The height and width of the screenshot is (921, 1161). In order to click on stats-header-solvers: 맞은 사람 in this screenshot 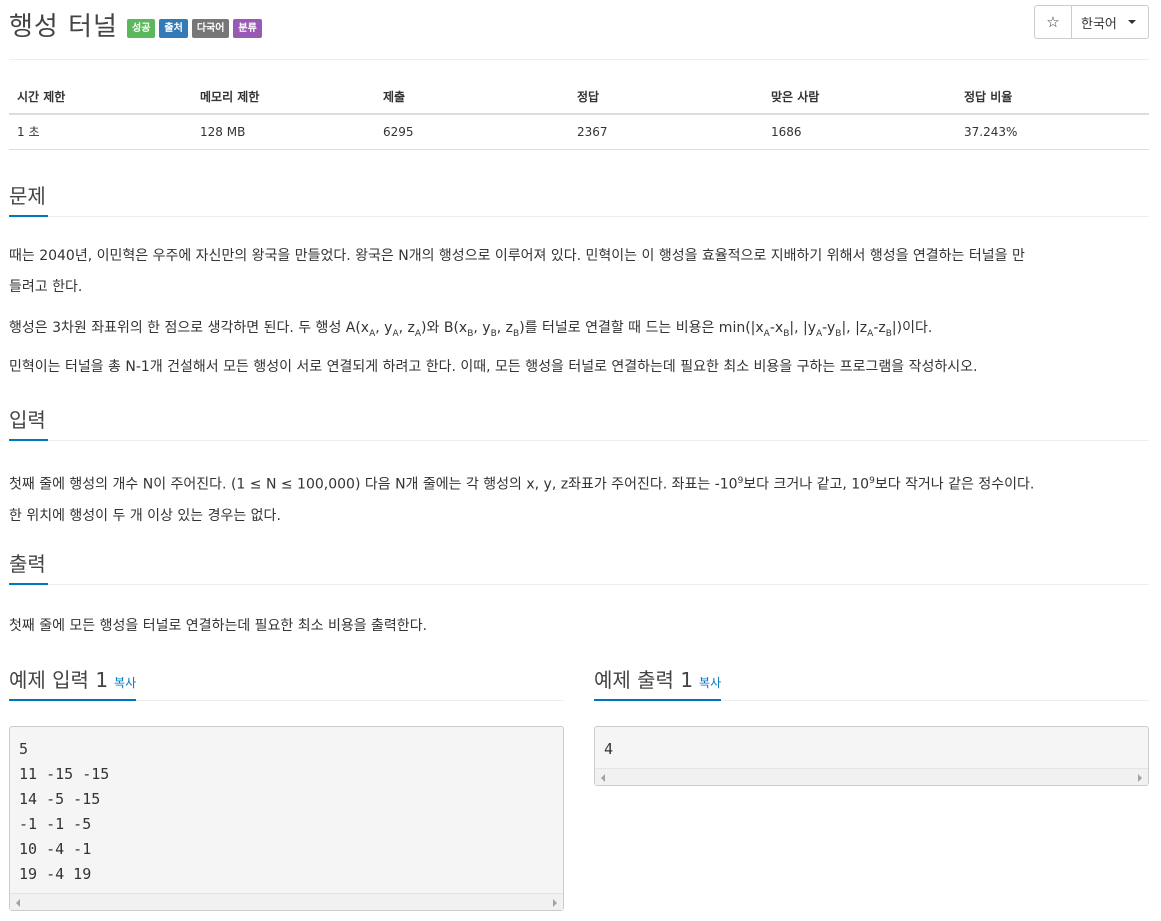, I will do `click(859, 97)`.